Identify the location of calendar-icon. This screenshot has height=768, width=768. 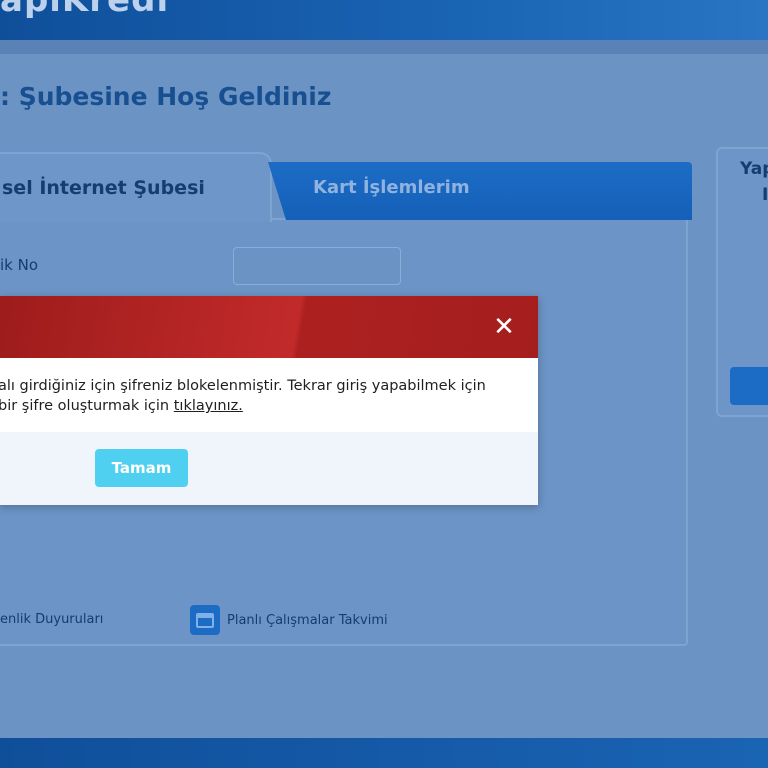
(205, 620).